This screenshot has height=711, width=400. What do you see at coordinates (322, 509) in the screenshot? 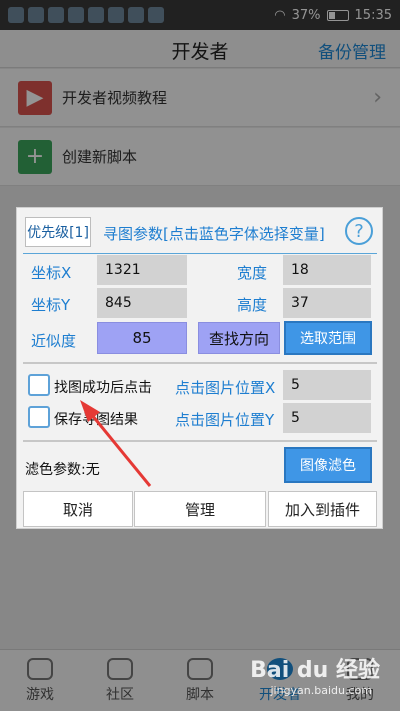
I see `add-to-plugin-button: 加入到插件` at bounding box center [322, 509].